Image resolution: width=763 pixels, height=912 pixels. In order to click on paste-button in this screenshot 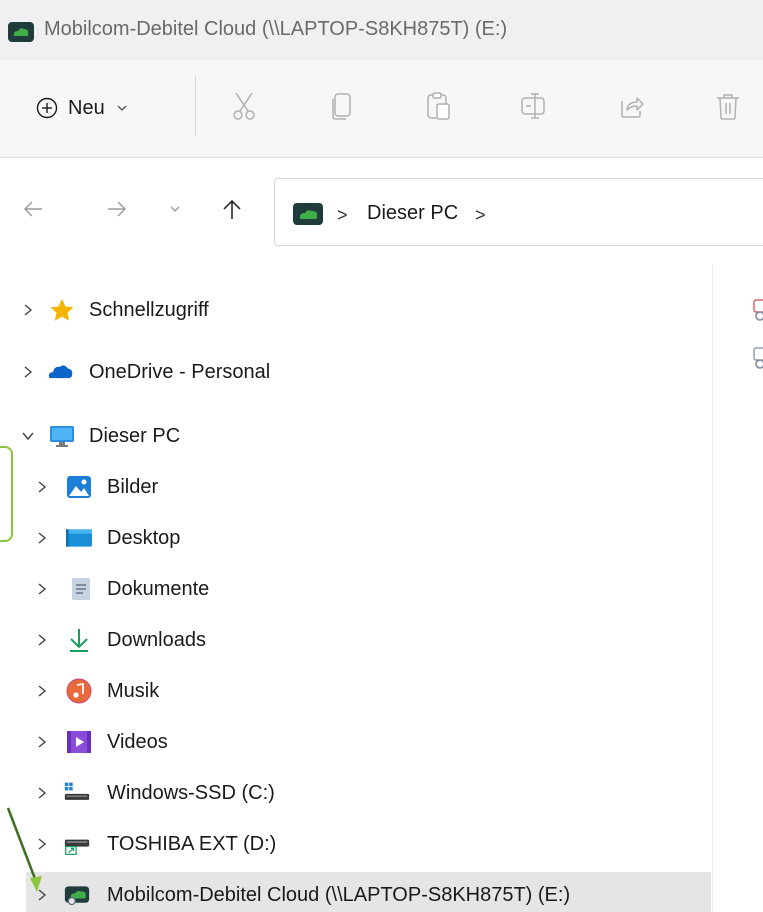, I will do `click(438, 106)`.